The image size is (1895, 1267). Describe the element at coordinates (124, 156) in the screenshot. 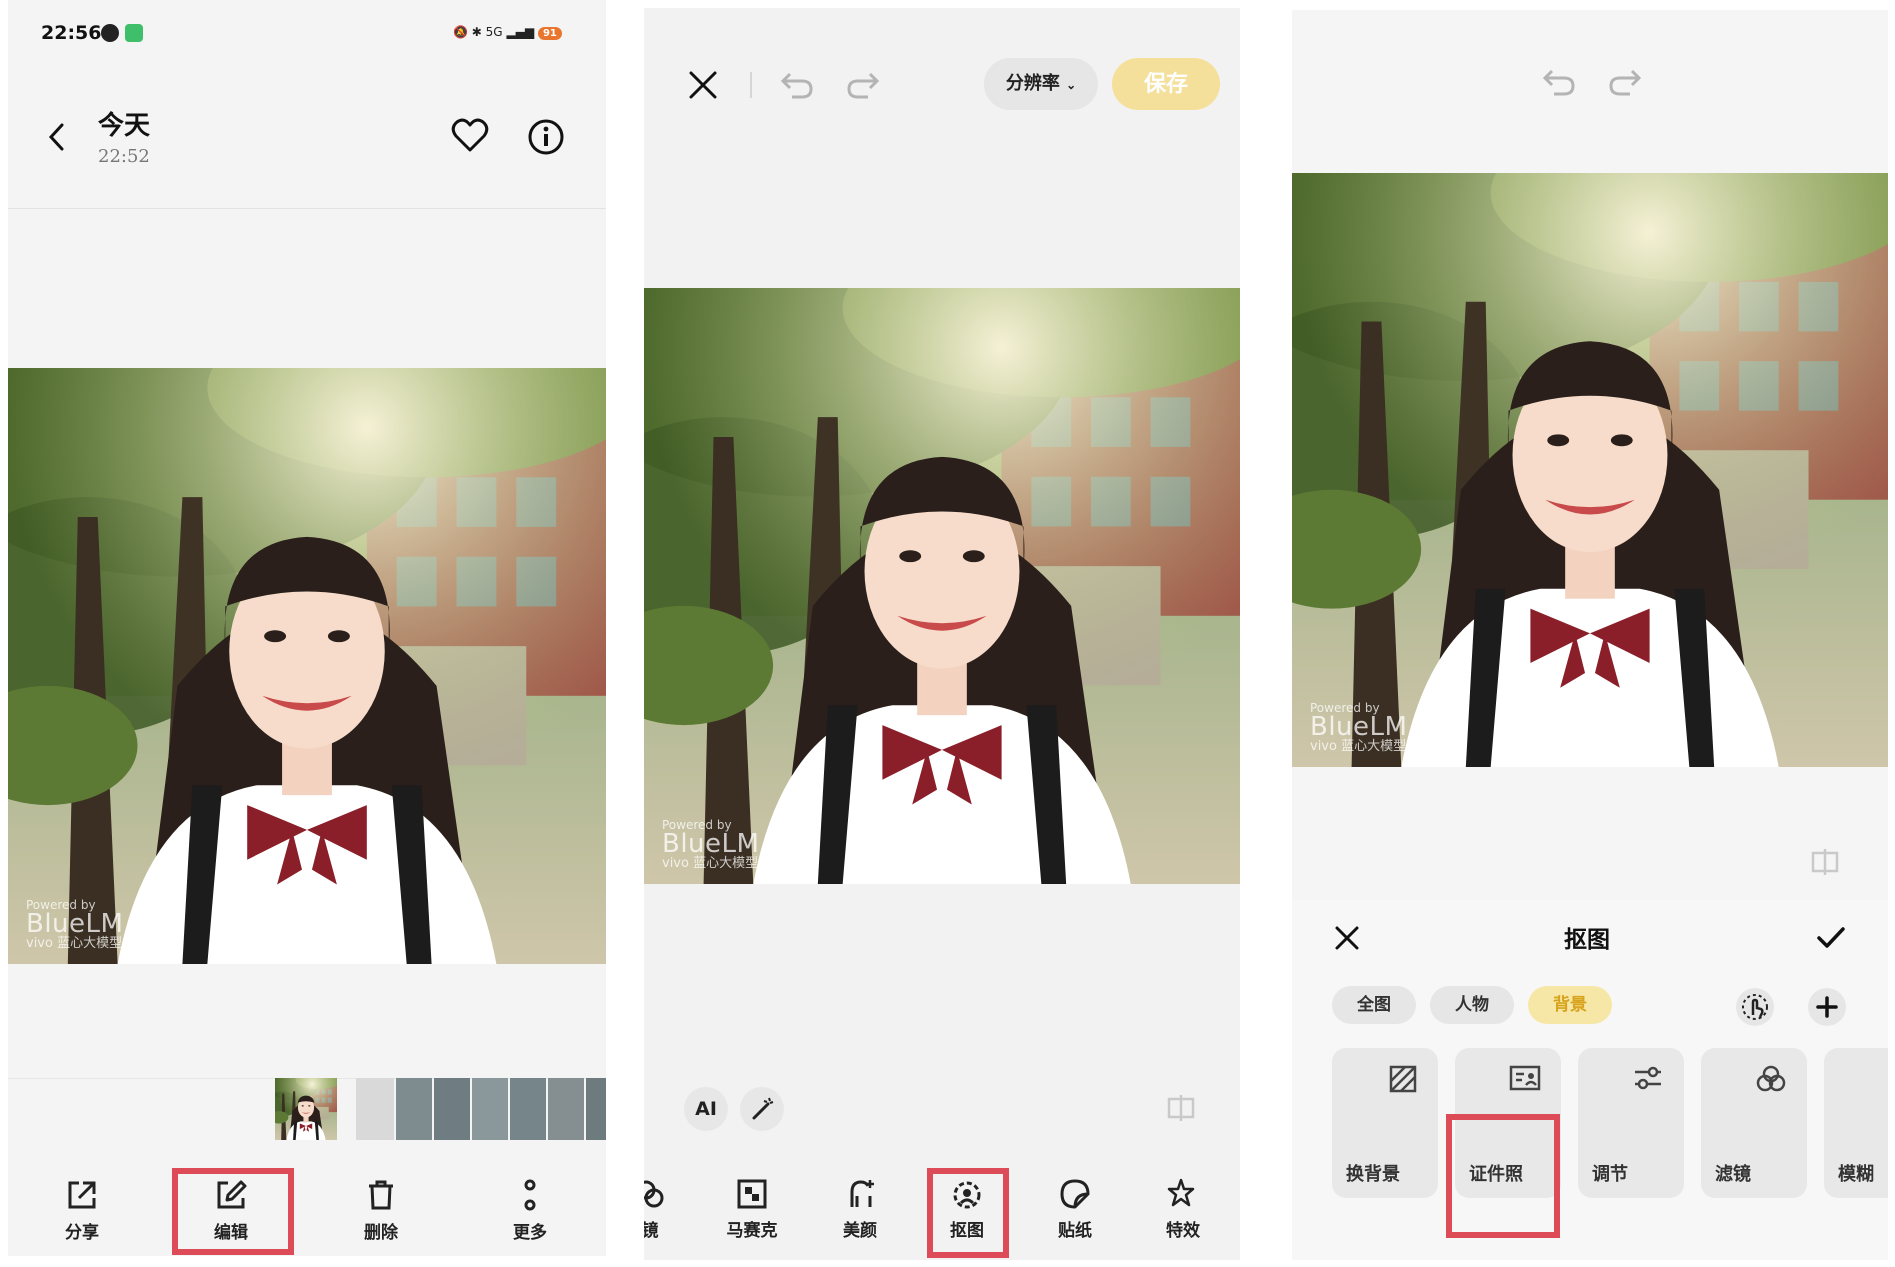

I see `page-subtitle: 22:52` at that location.